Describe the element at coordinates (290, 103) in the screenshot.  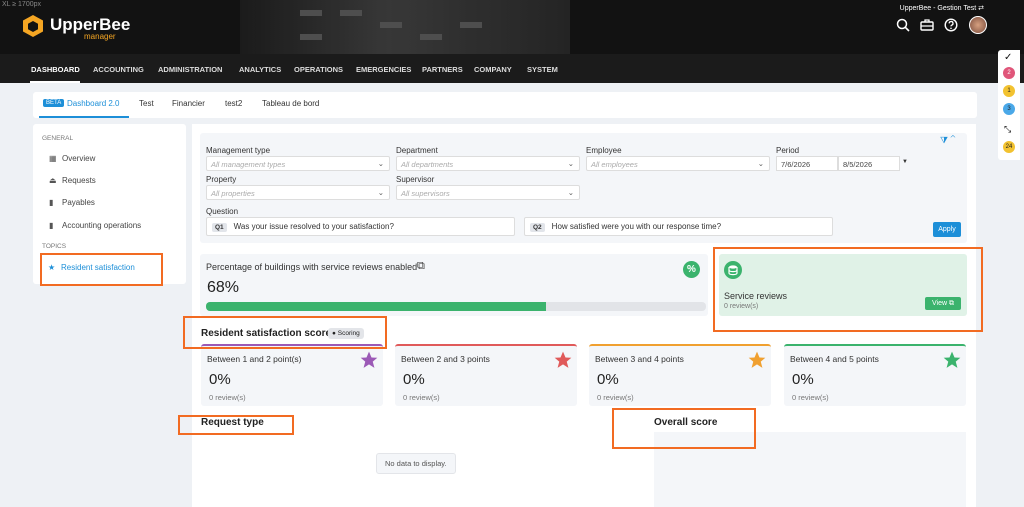
I see `tab-tableau-de-bord: Tableau de bord` at that location.